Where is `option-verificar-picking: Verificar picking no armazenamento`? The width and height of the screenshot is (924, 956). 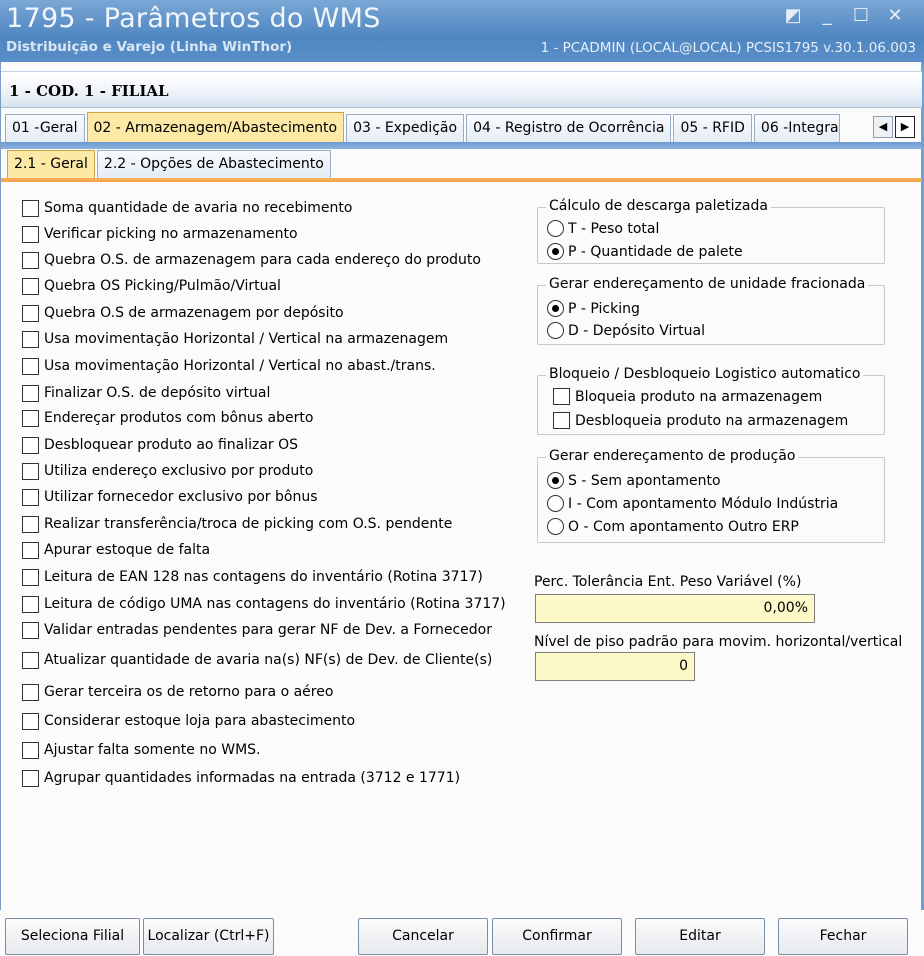
option-verificar-picking: Verificar picking no armazenamento is located at coordinates (160, 234).